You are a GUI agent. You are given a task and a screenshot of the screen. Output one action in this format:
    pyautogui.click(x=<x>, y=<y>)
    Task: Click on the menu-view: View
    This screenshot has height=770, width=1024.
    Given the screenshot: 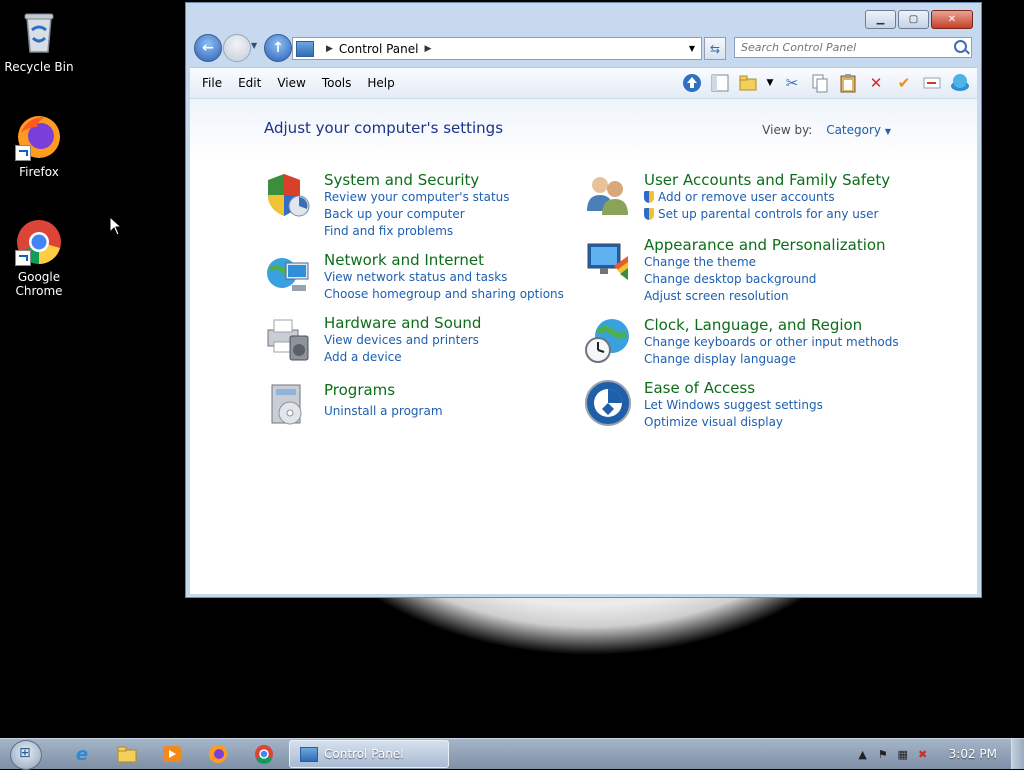 What is the action you would take?
    pyautogui.click(x=291, y=83)
    